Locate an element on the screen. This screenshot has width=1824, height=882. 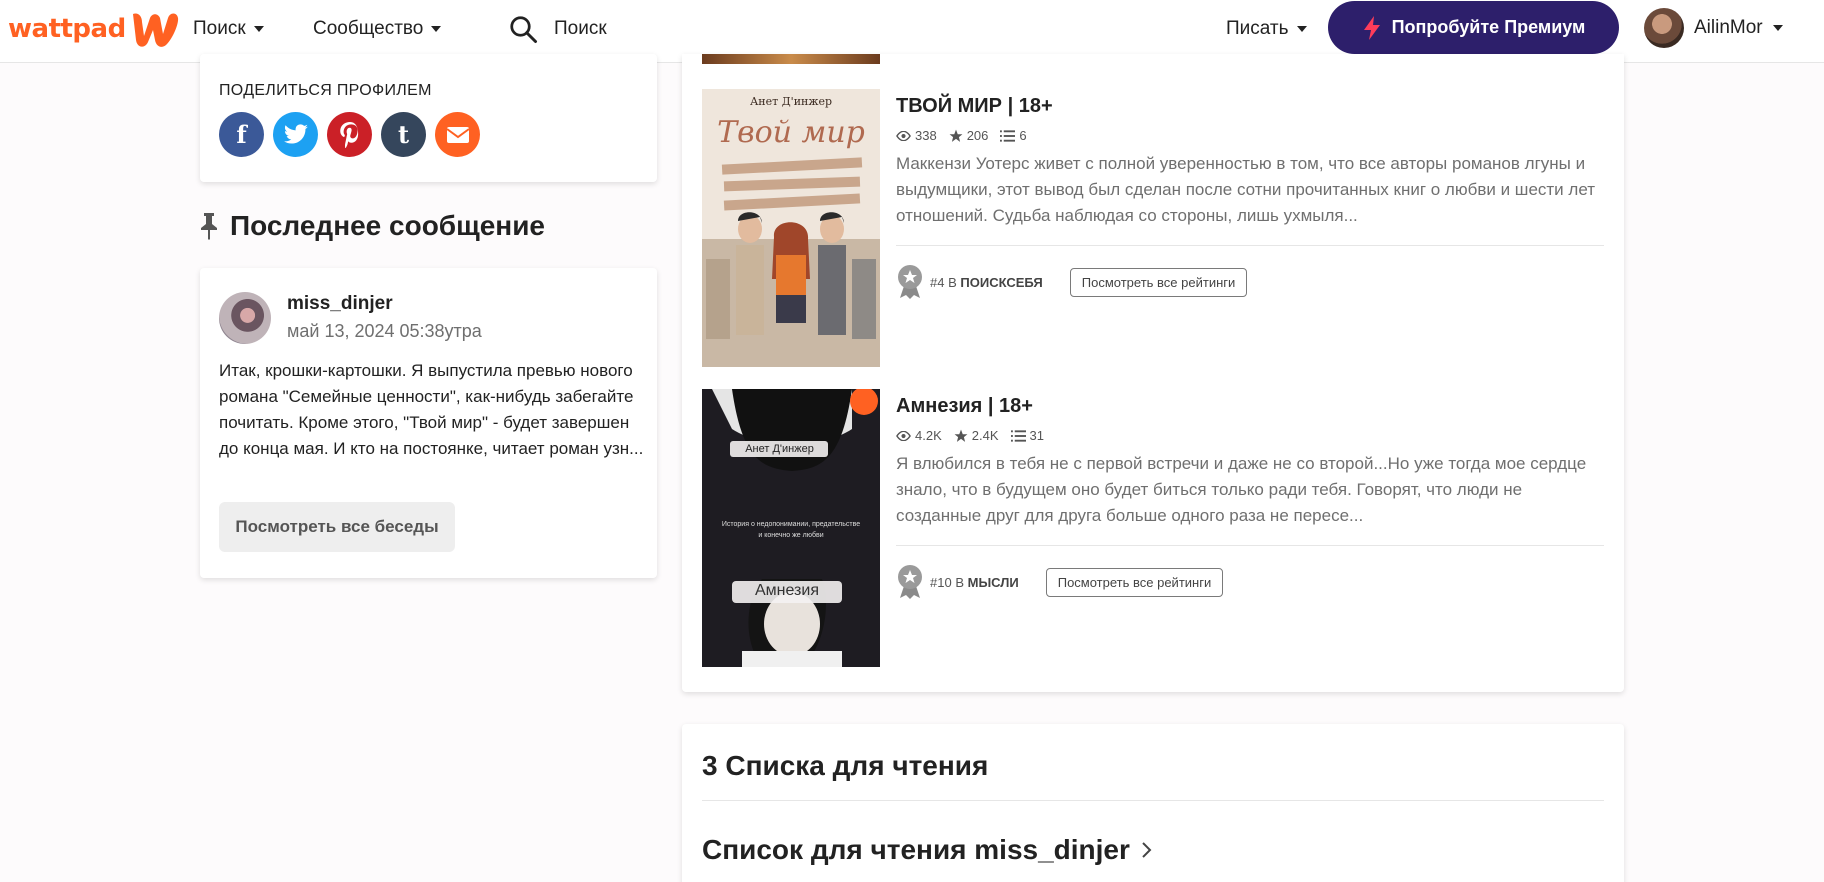
nav-community-label: Сообщество is located at coordinates (368, 28).